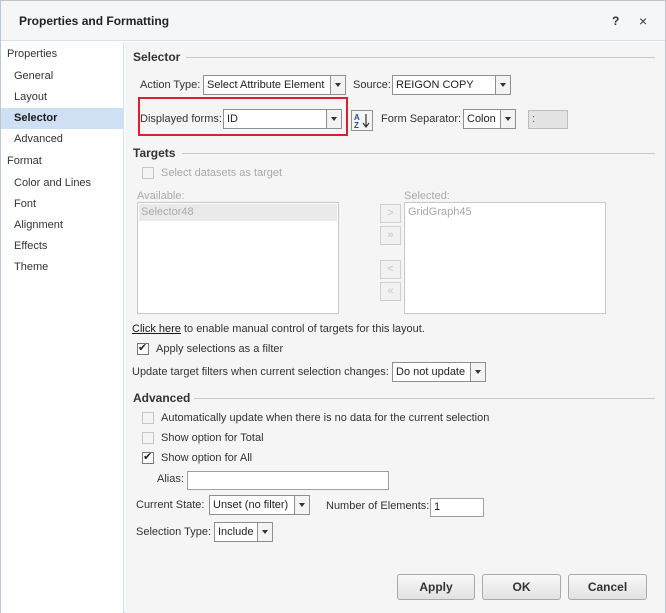 The width and height of the screenshot is (666, 613). I want to click on selected-listbox: GridGraph45, so click(505, 258).